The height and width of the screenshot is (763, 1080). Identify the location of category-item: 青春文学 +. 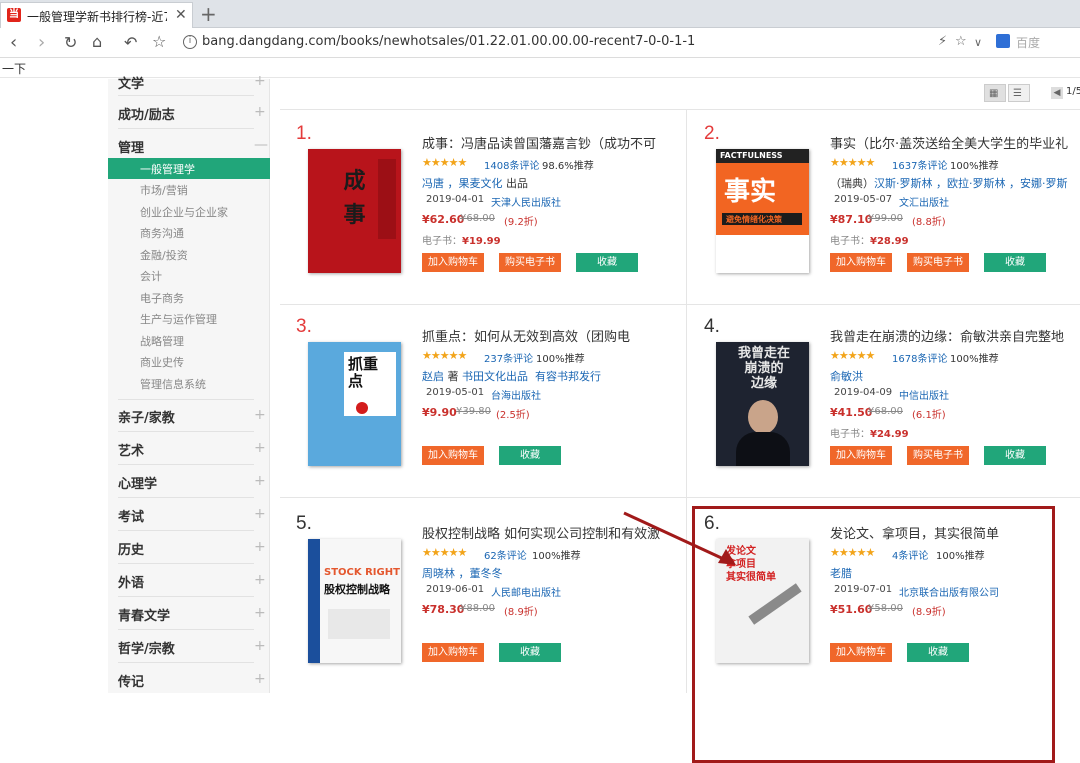
(192, 614).